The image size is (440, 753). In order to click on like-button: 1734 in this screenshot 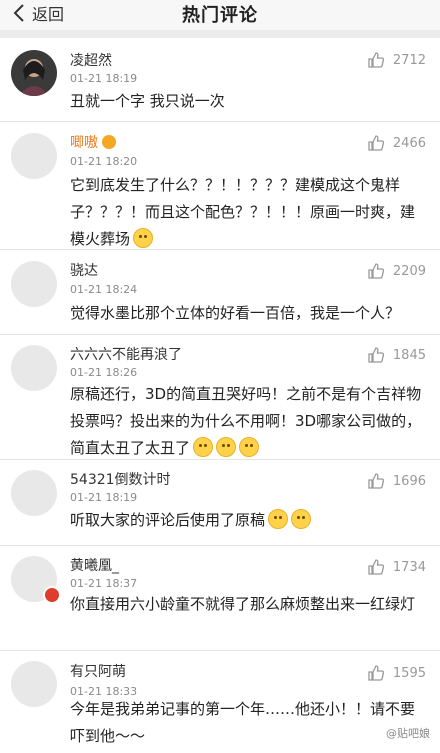, I will do `click(396, 567)`.